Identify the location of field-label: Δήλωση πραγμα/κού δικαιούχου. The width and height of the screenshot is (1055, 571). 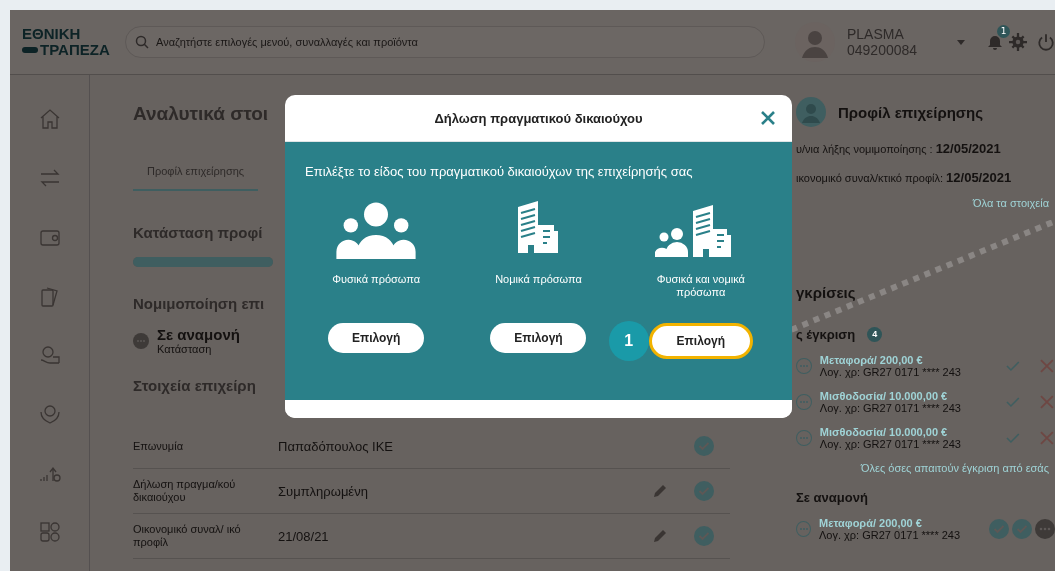
(185, 491).